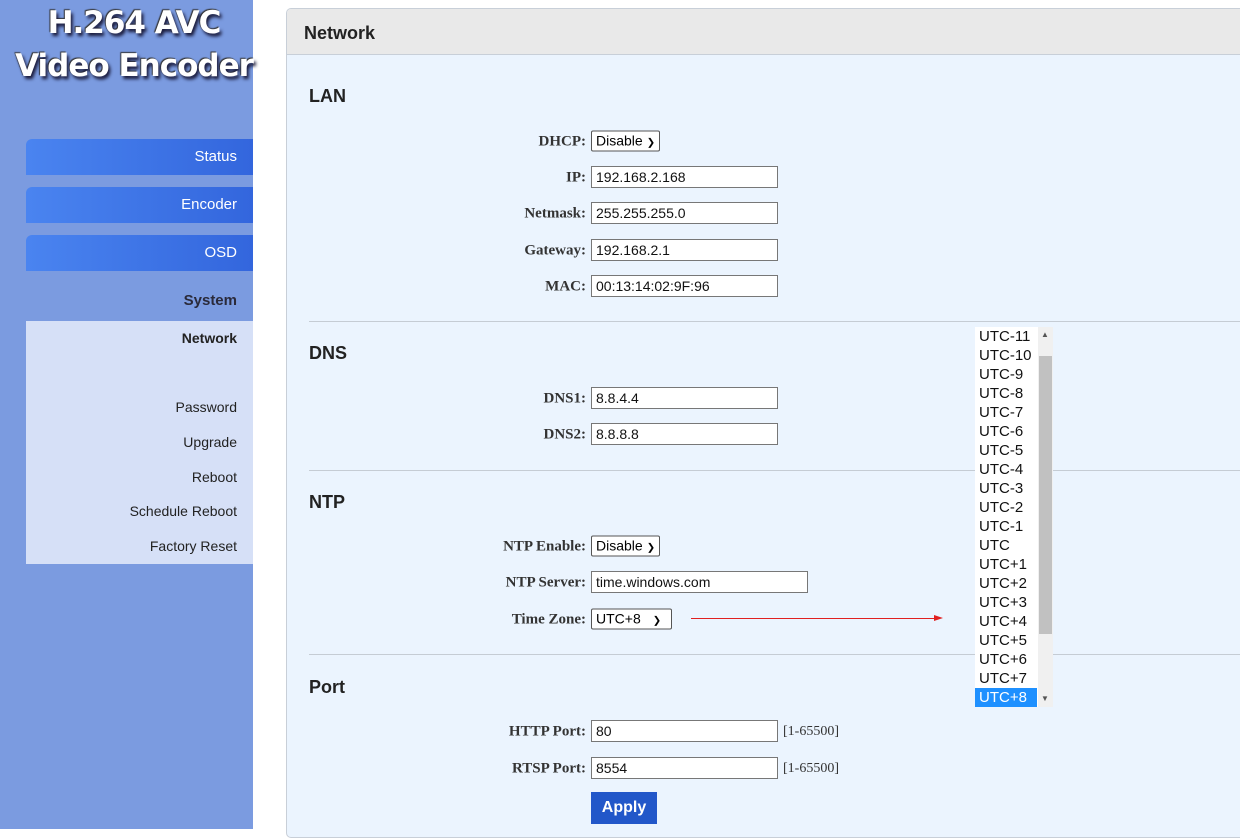 The image size is (1240, 838). What do you see at coordinates (813, 618) in the screenshot?
I see `red-arrow-annotation` at bounding box center [813, 618].